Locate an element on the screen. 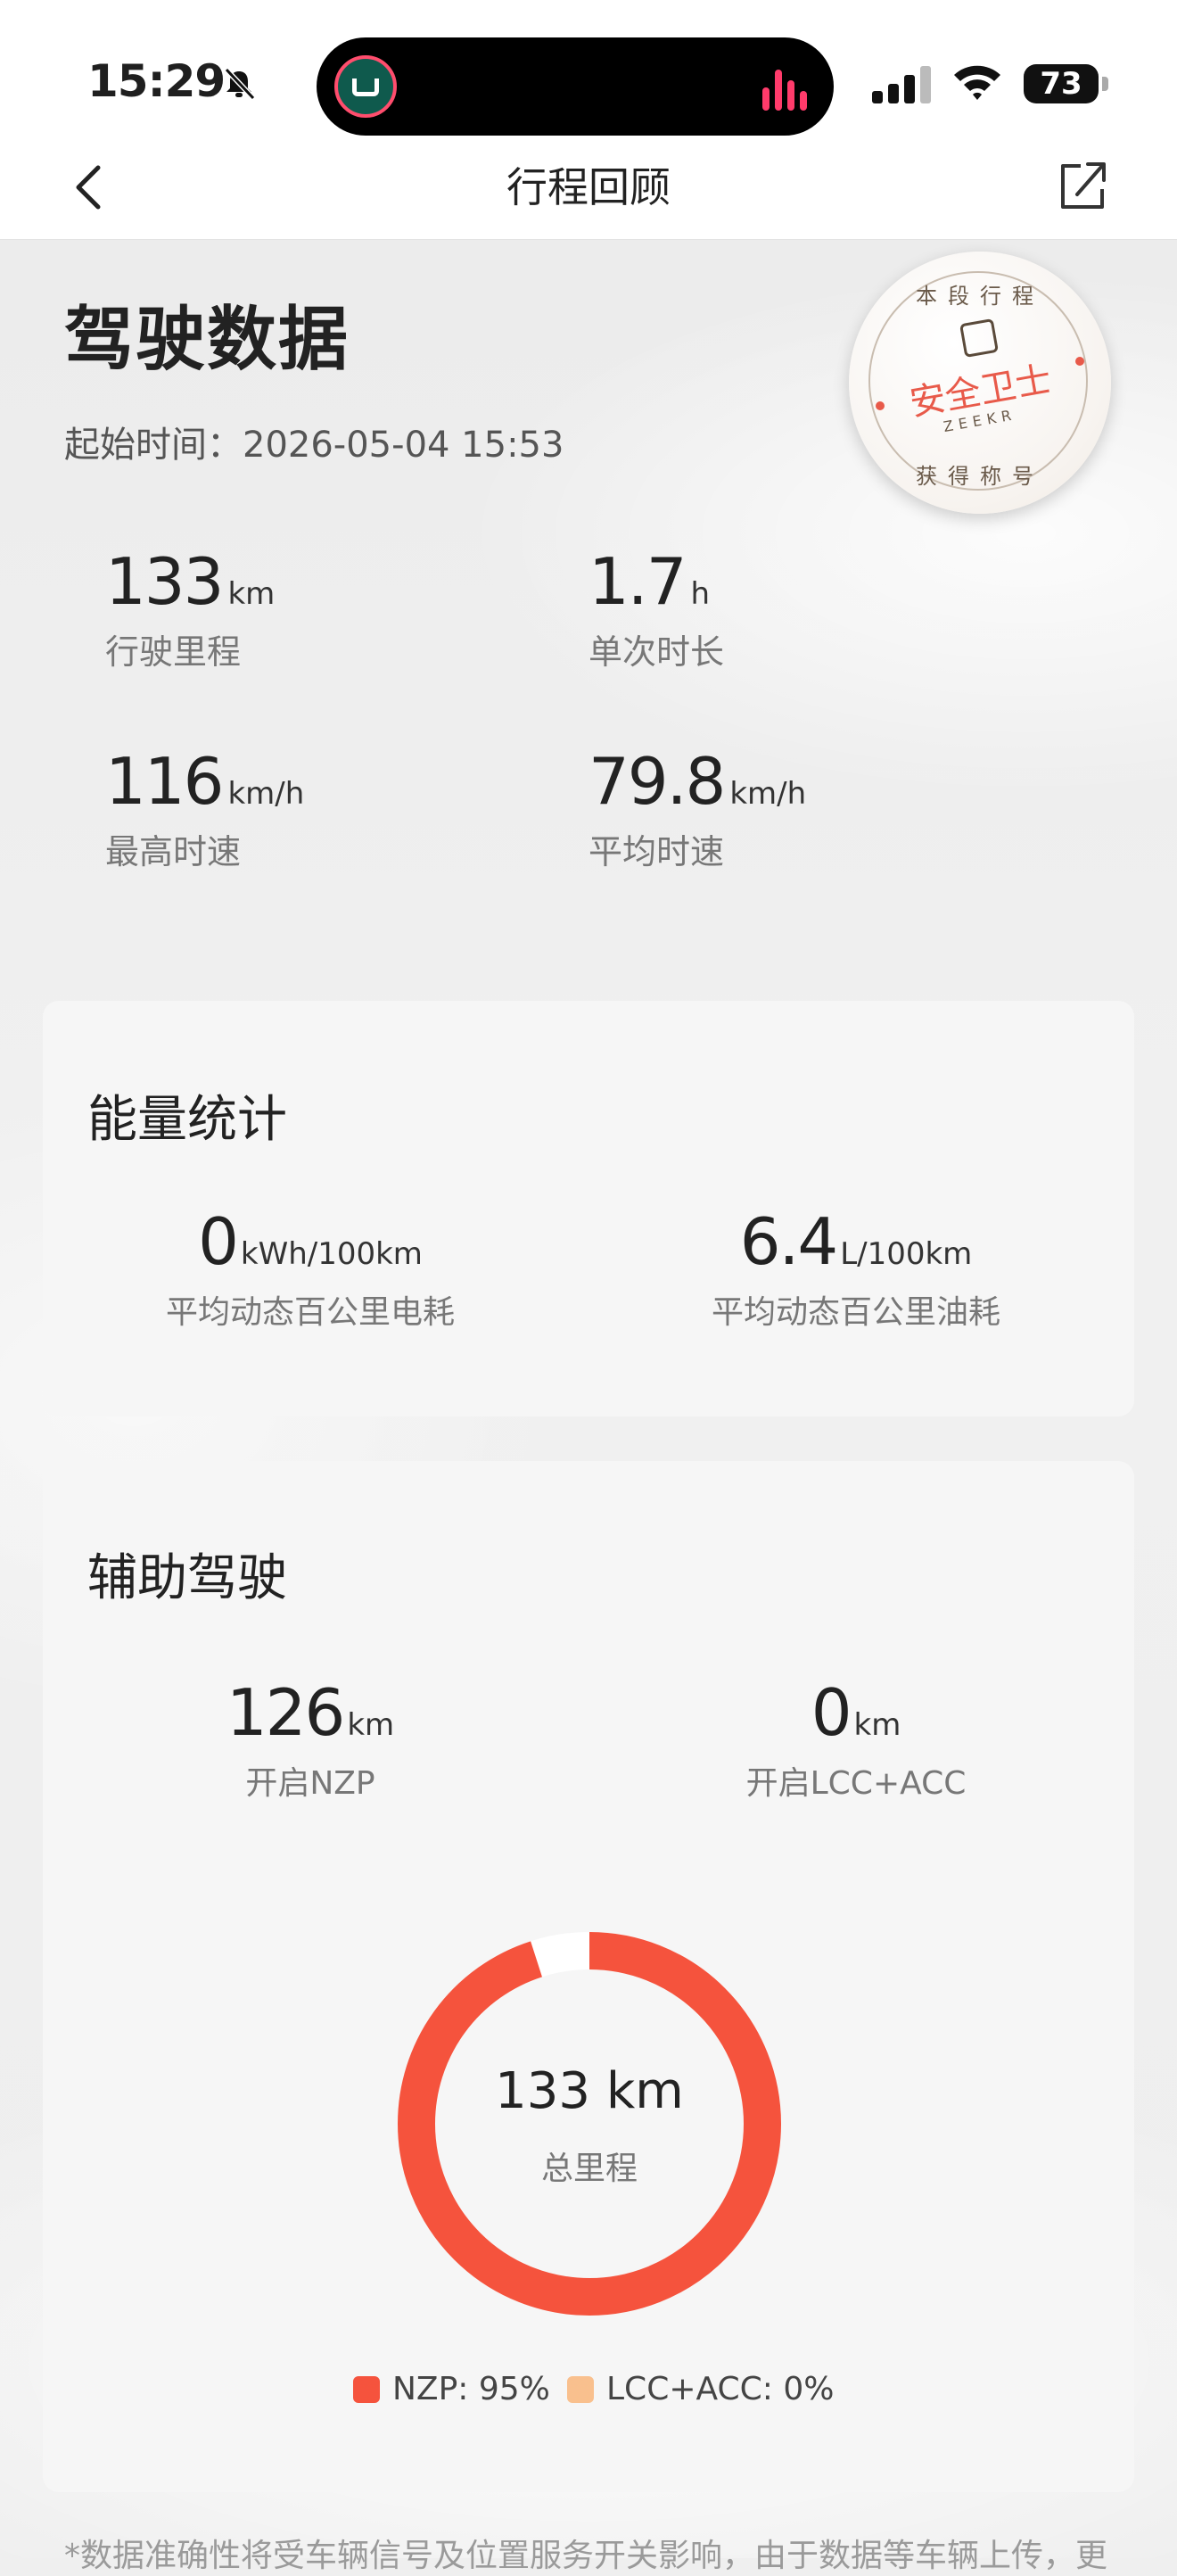 This screenshot has width=1177, height=2576. badge-top-text: 本段行程 is located at coordinates (980, 296).